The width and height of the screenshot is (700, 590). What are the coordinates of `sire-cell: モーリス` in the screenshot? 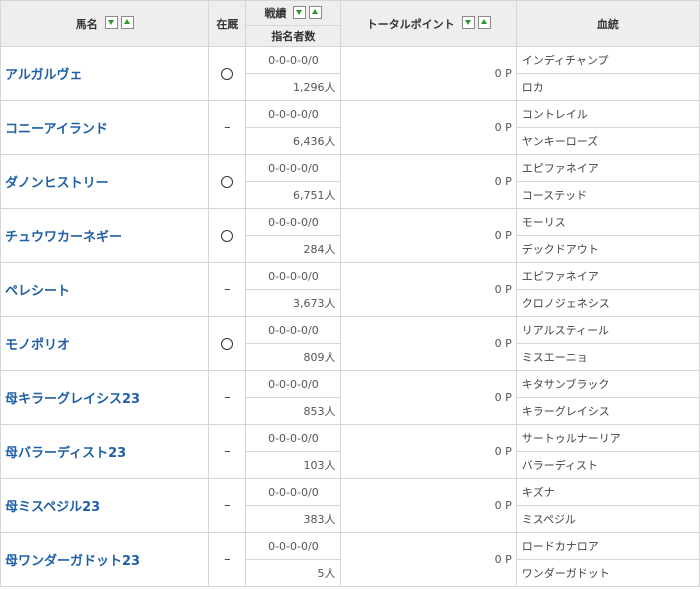 It's located at (607, 222).